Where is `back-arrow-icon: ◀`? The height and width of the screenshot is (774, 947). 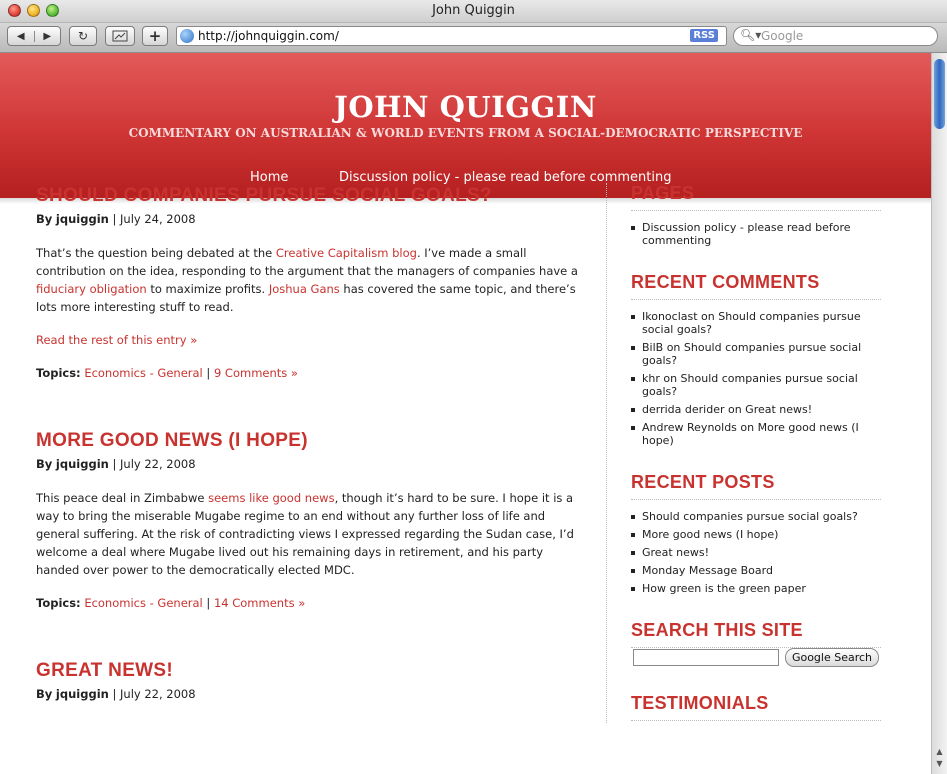
back-arrow-icon: ◀ is located at coordinates (21, 36).